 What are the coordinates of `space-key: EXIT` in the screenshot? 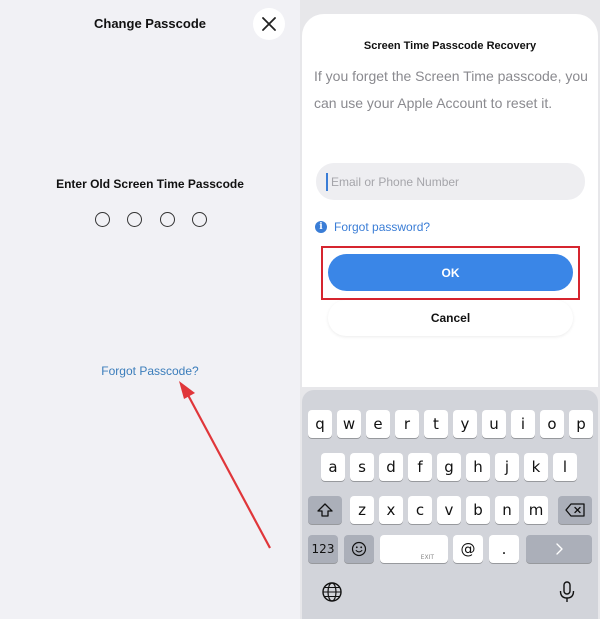 It's located at (414, 549).